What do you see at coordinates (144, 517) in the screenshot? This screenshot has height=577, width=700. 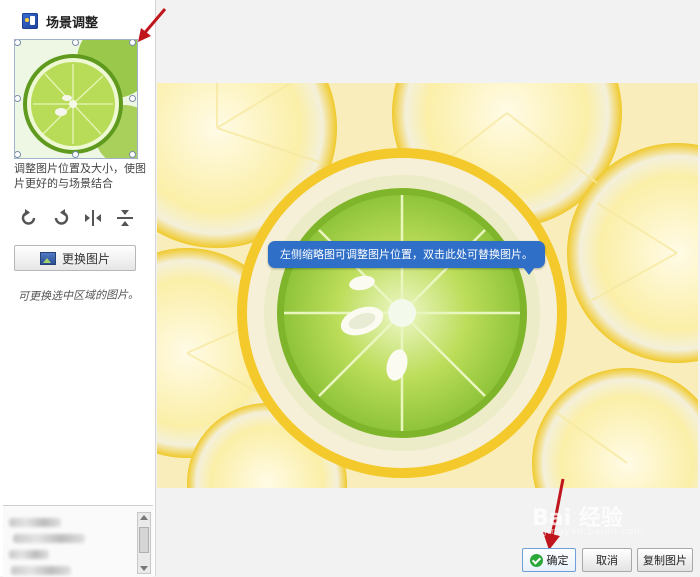 I see `scroll-up-icon` at bounding box center [144, 517].